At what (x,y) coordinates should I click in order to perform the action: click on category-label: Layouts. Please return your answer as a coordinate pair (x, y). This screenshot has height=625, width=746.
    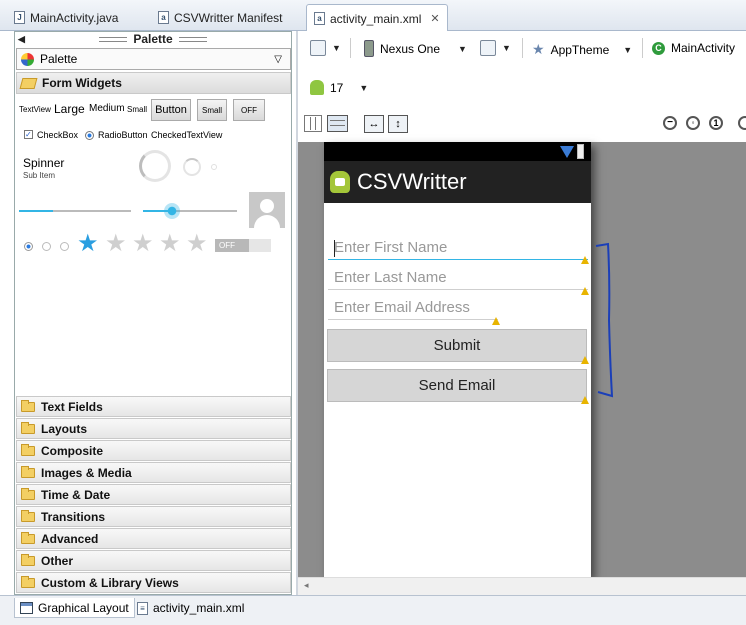
    Looking at the image, I should click on (64, 428).